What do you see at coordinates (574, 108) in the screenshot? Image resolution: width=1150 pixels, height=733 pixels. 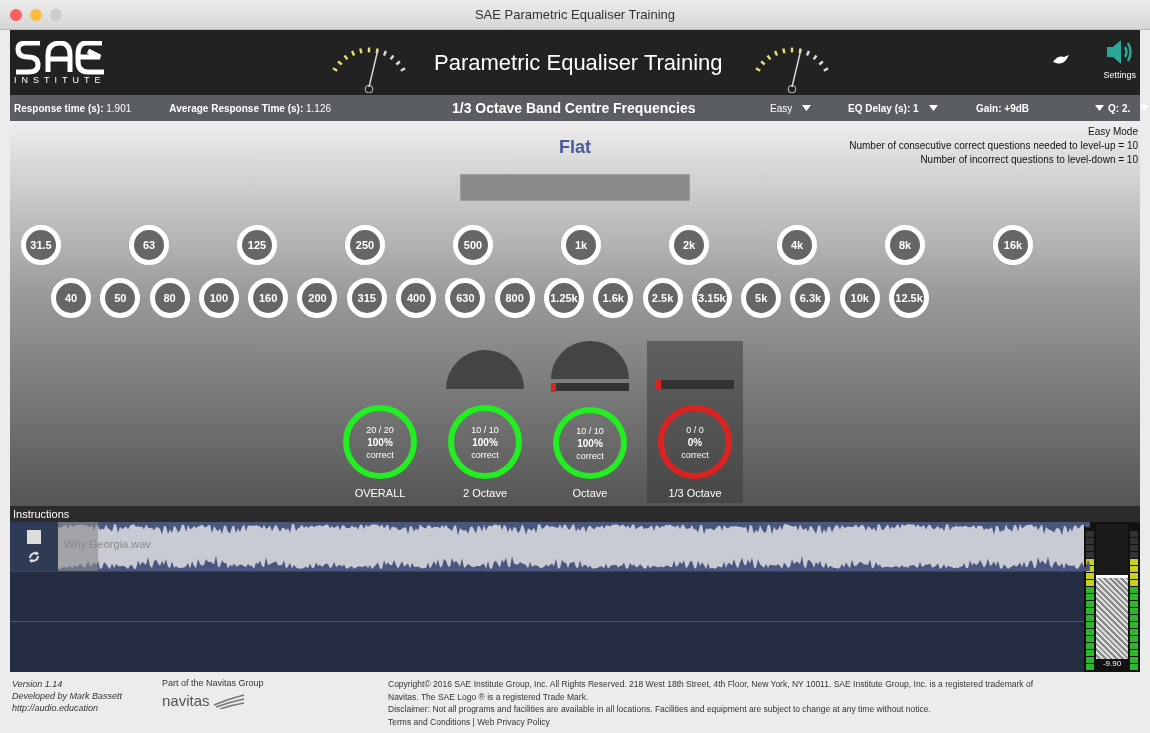 I see `mode-title: 1/3 Octave Band Centre Frequencies` at bounding box center [574, 108].